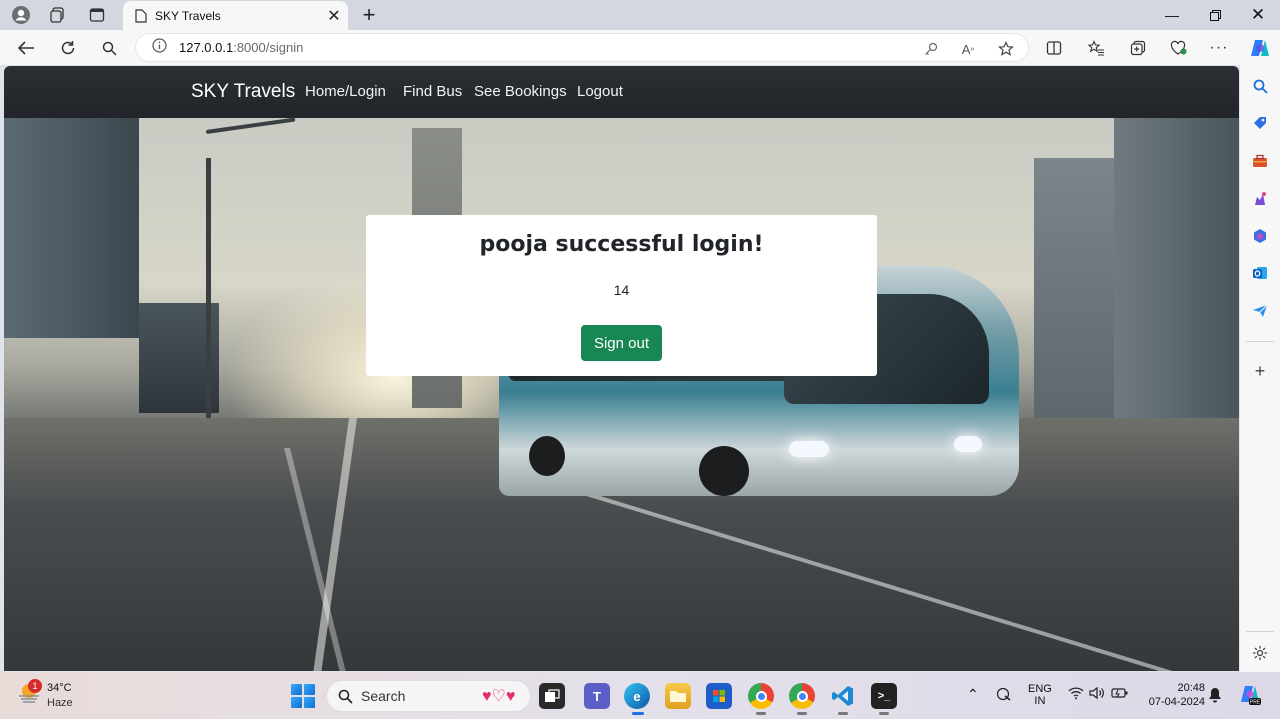  I want to click on hero-building-left, so click(71, 228).